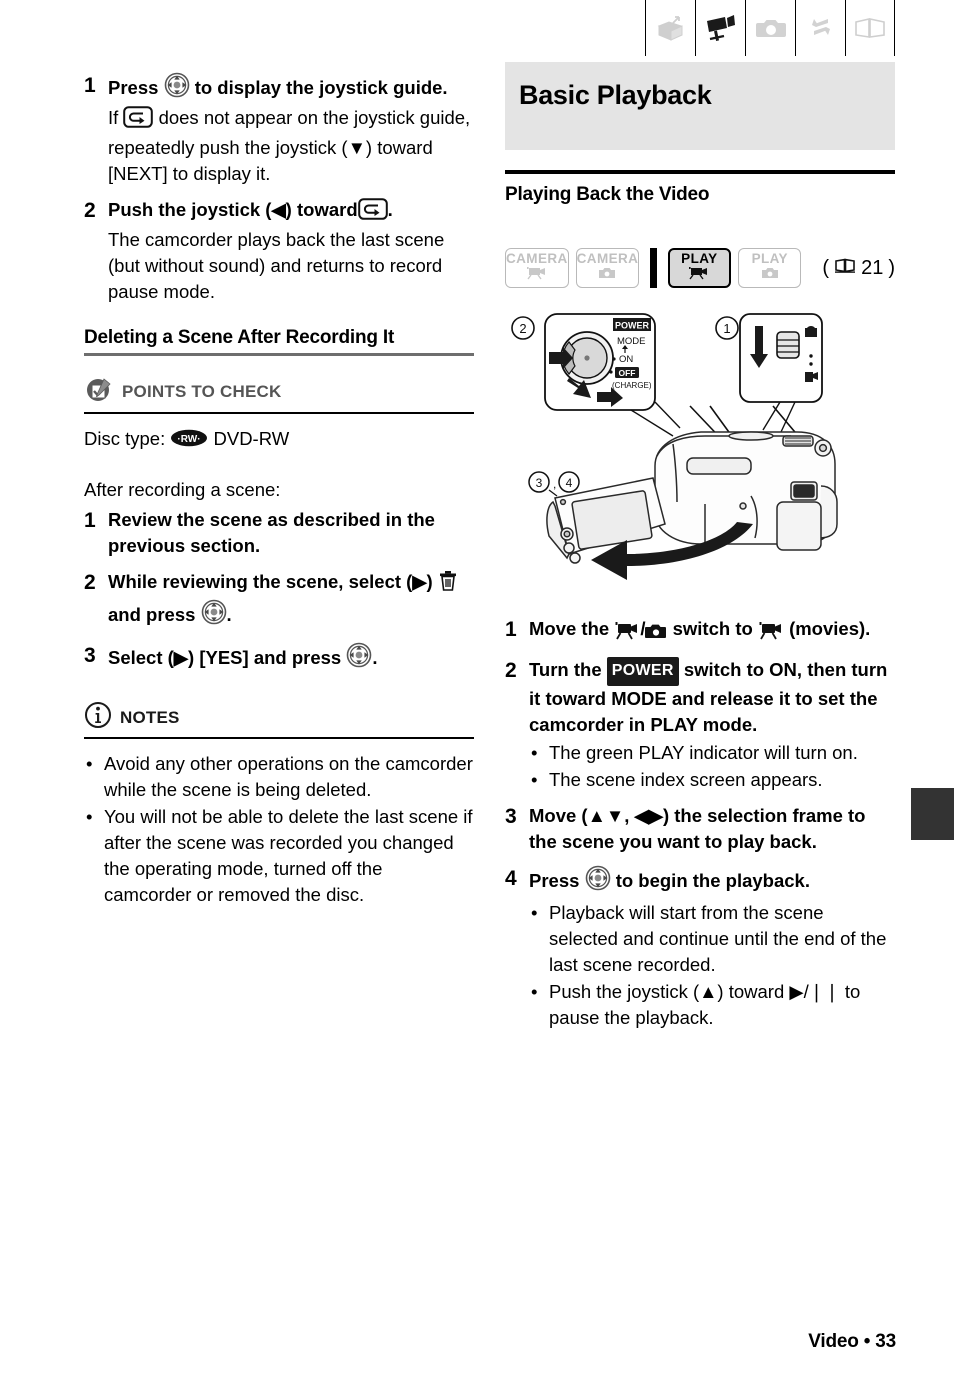  Describe the element at coordinates (653, 268) in the screenshot. I see `mode-separator` at that location.